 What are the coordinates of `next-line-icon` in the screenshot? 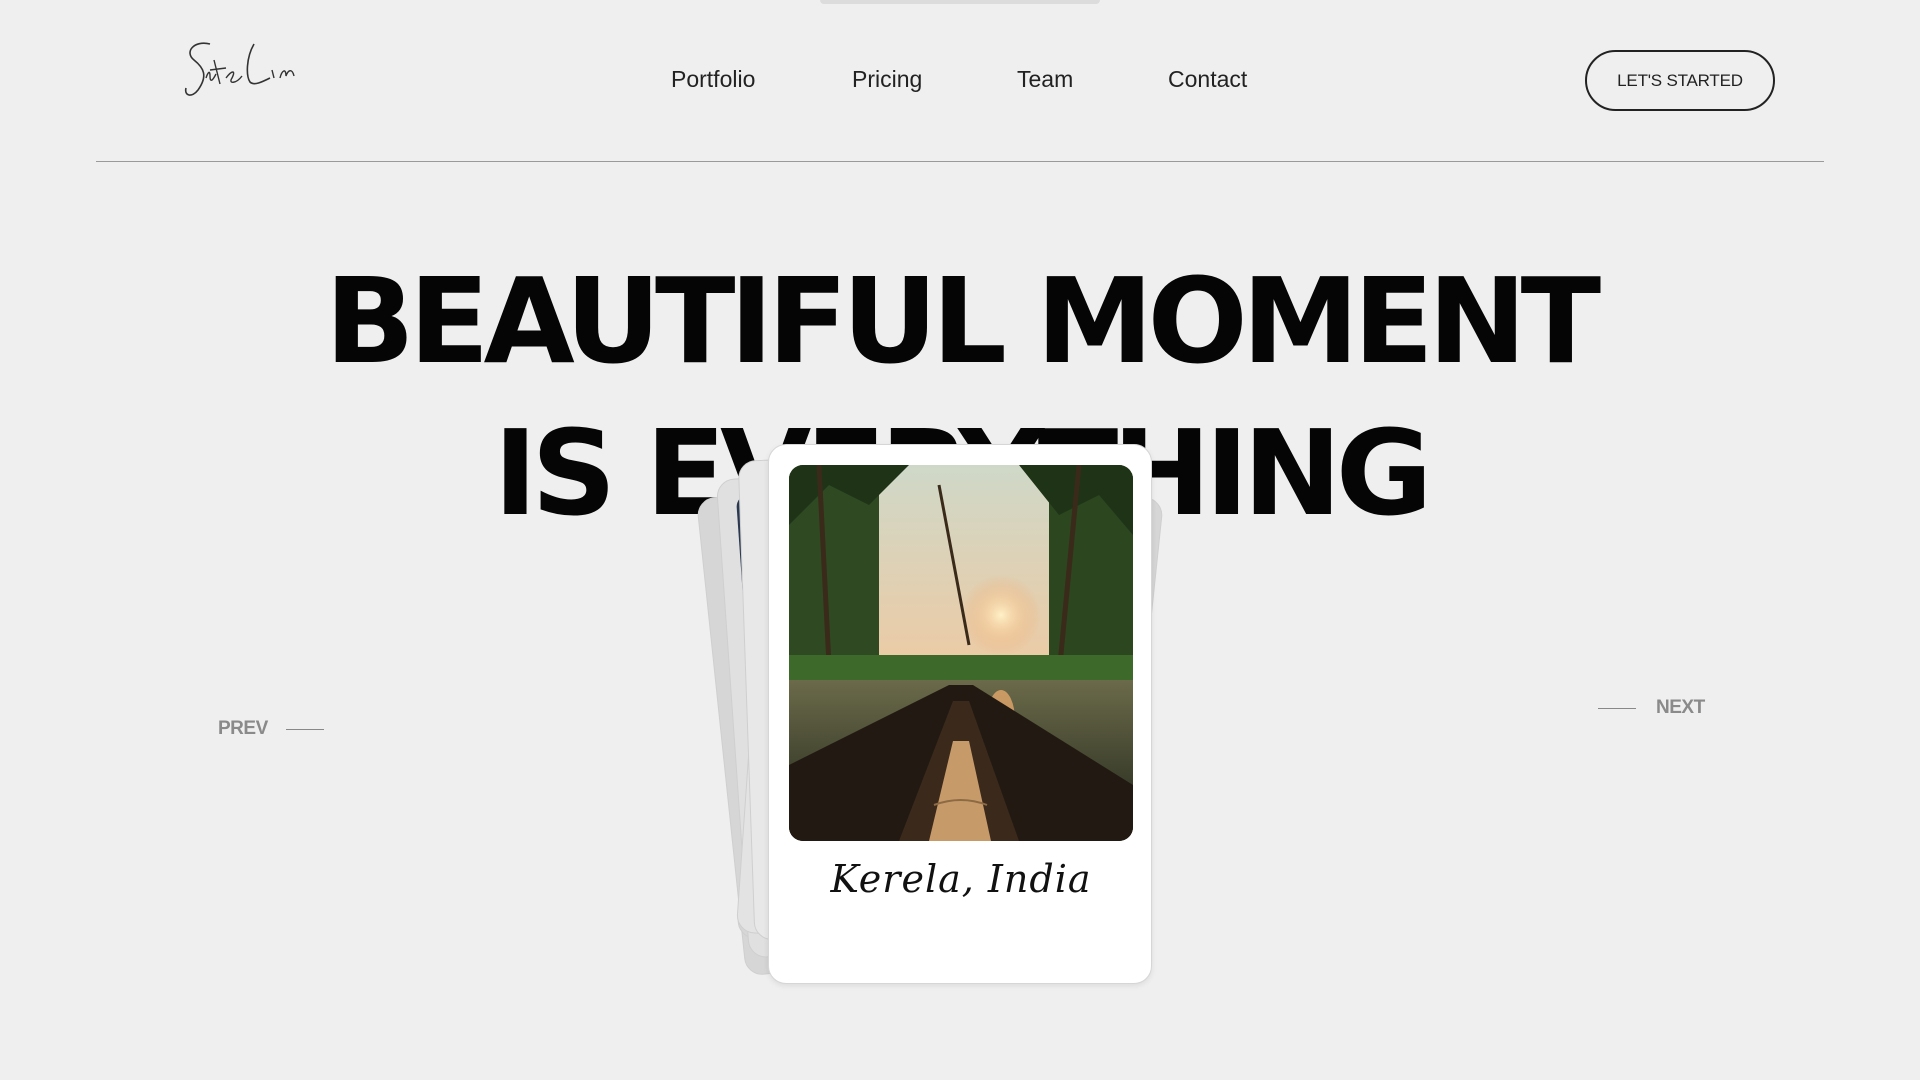 It's located at (1617, 708).